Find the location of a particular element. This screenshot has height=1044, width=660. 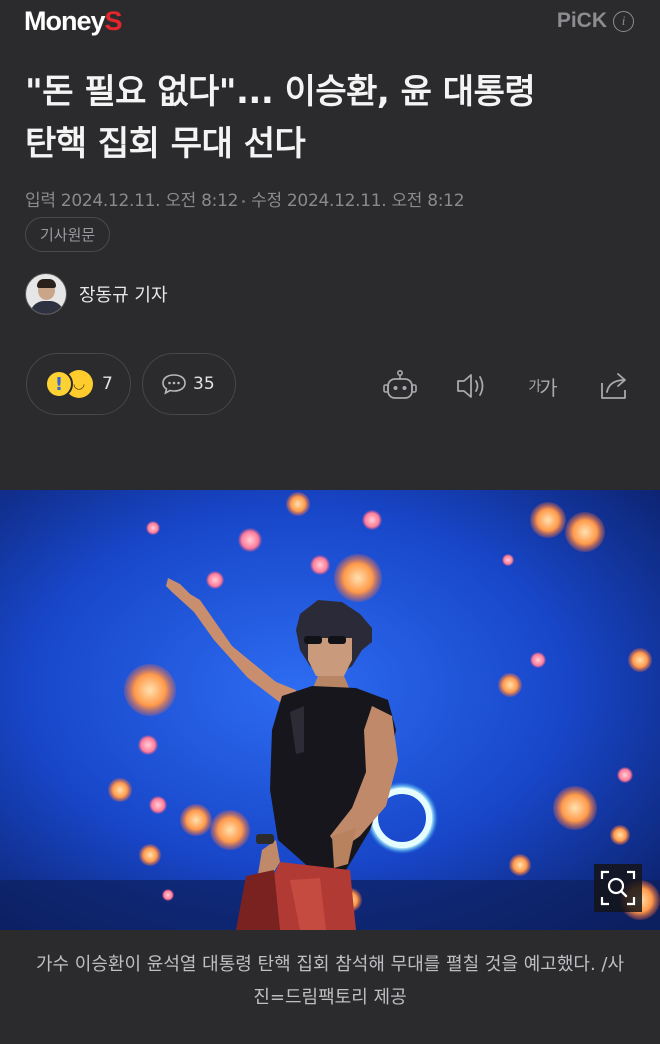

robot-icon is located at coordinates (400, 386).